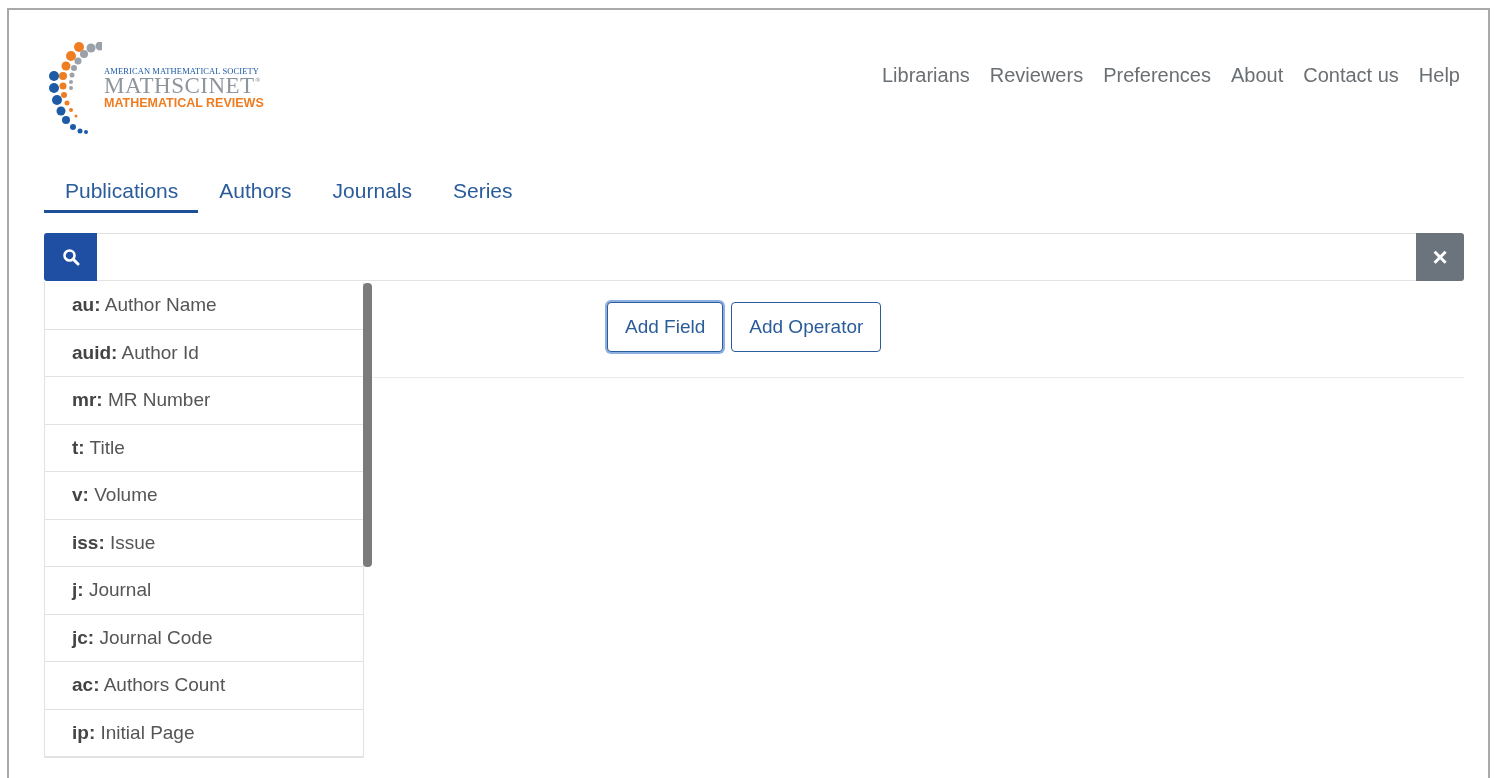 The width and height of the screenshot is (1497, 778). What do you see at coordinates (179, 86) in the screenshot?
I see `logo-product-text: MATHSCINET` at bounding box center [179, 86].